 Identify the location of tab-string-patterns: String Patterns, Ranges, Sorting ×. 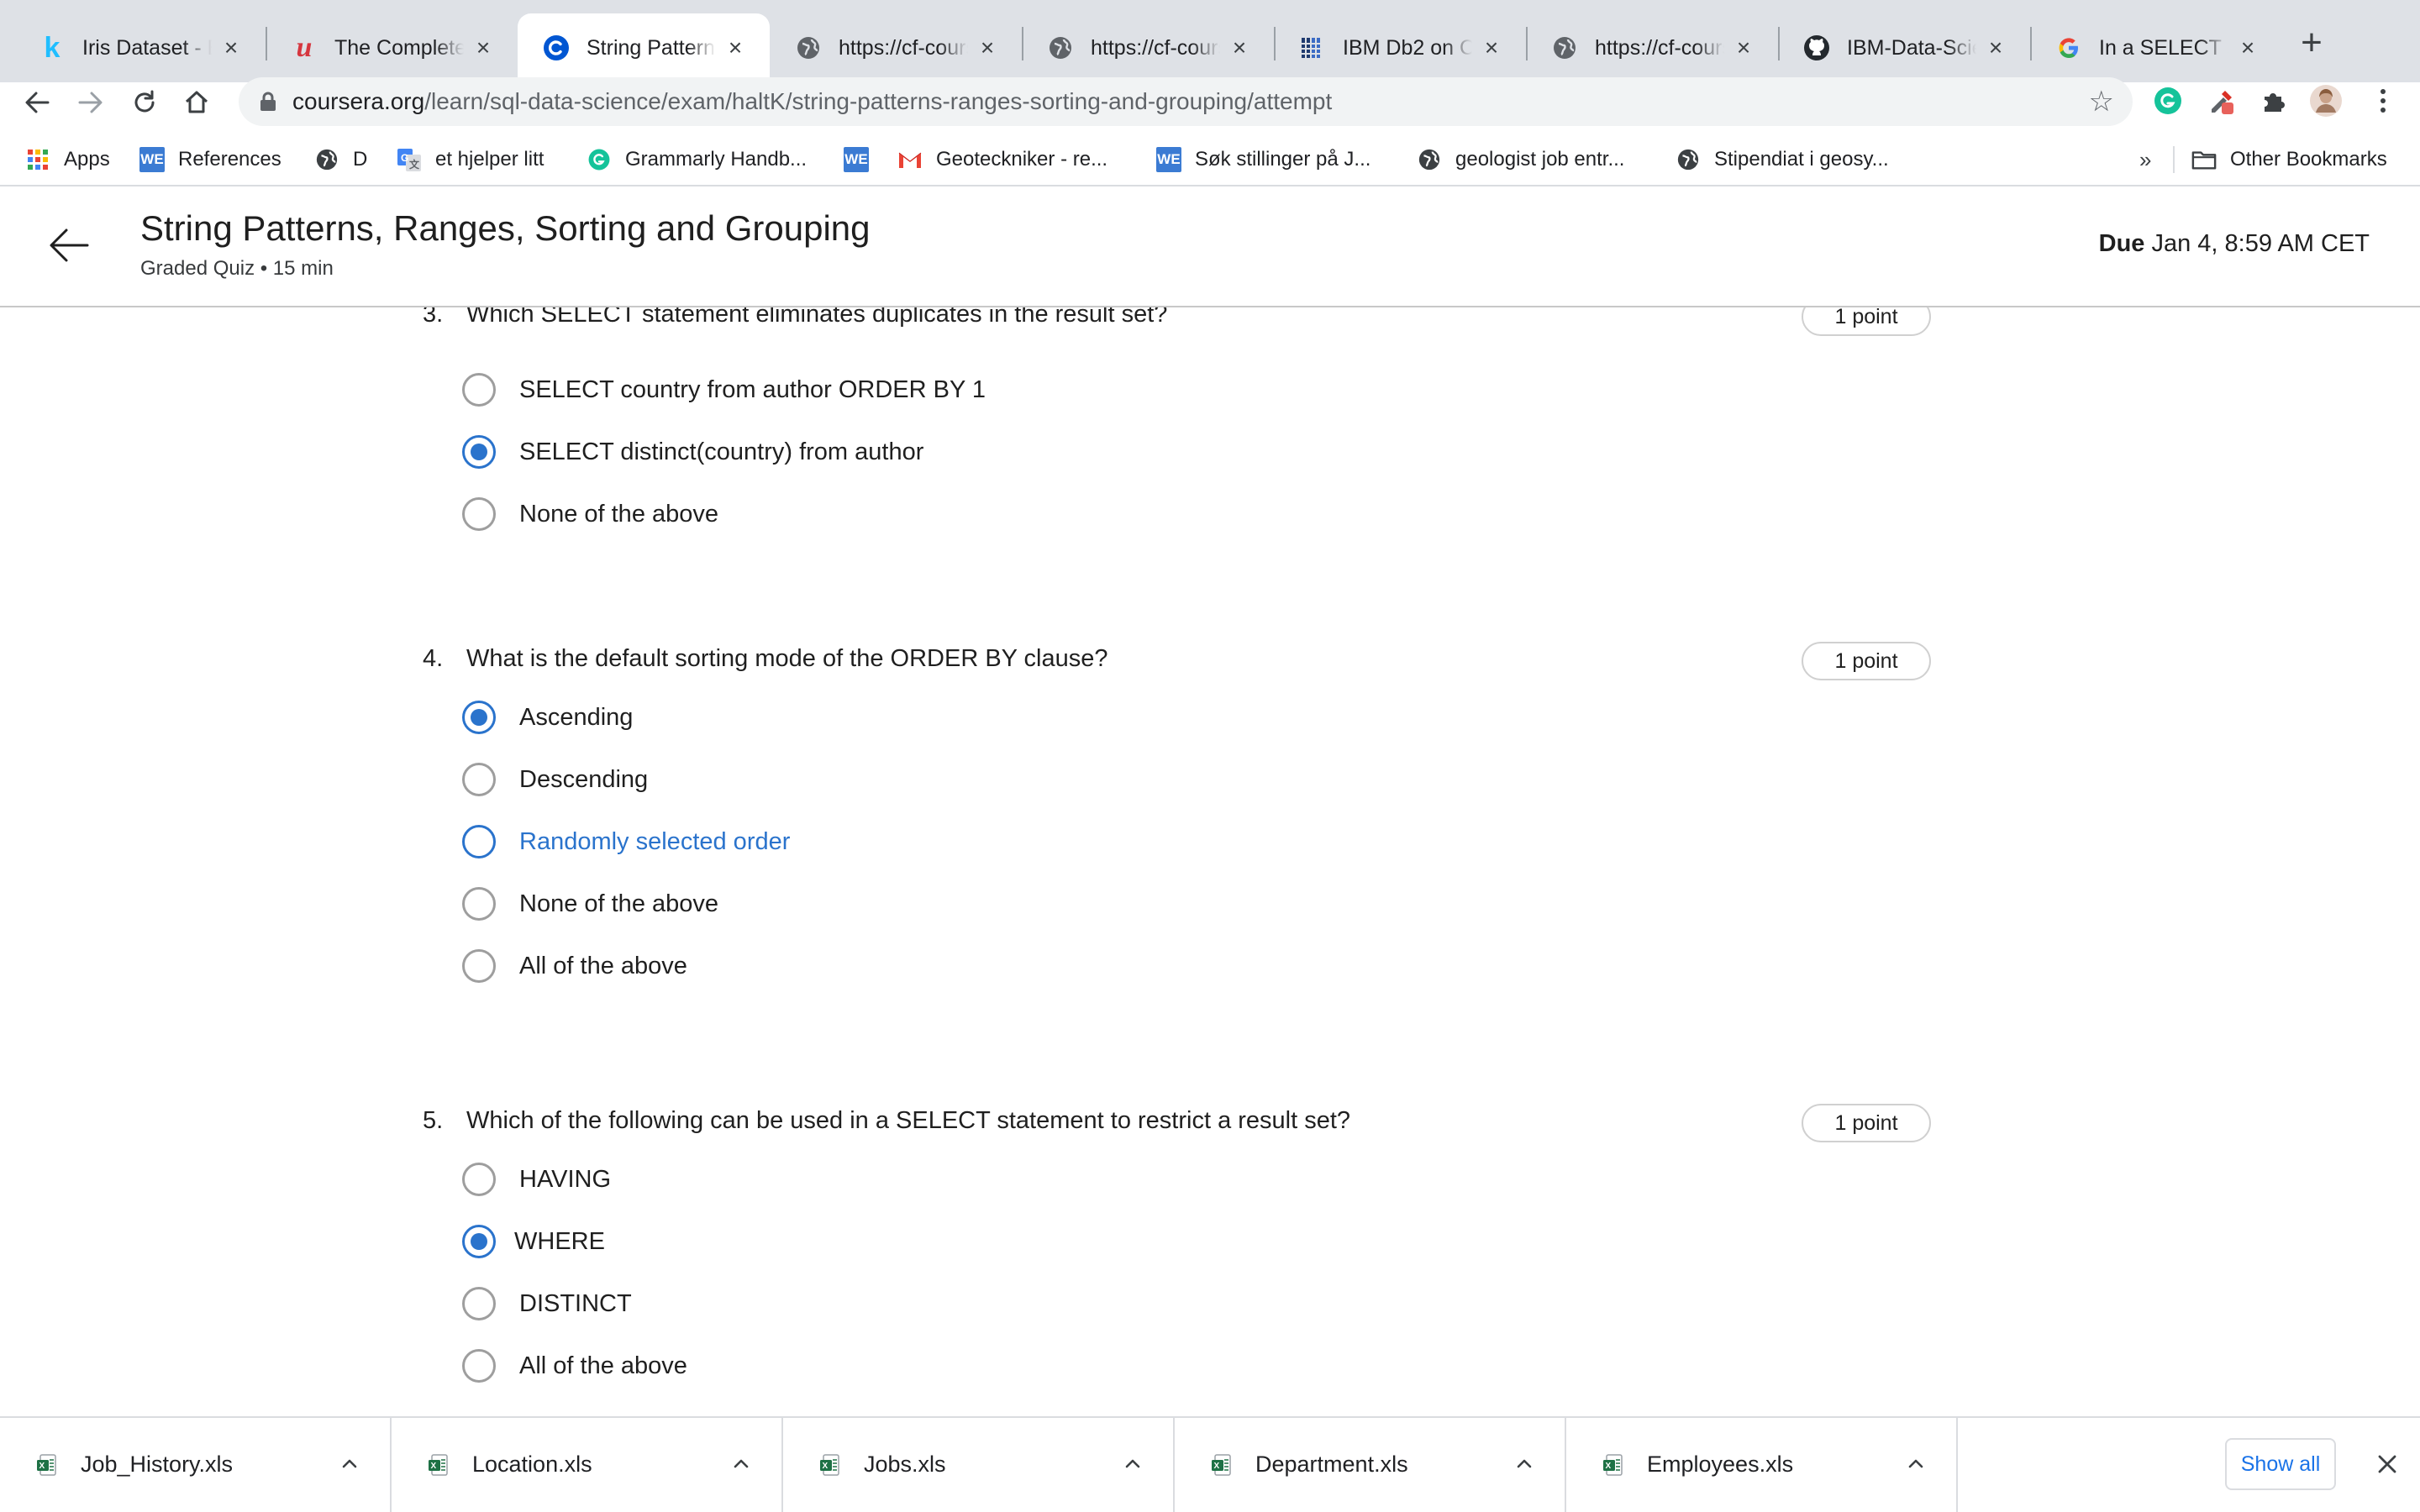
(644, 47).